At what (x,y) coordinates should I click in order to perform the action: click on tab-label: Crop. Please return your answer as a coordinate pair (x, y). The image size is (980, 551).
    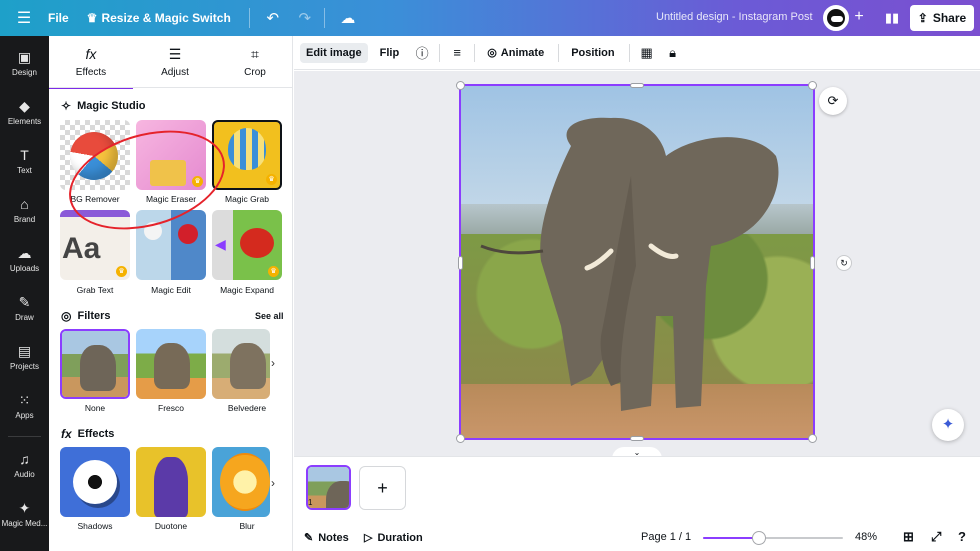
    Looking at the image, I should click on (255, 72).